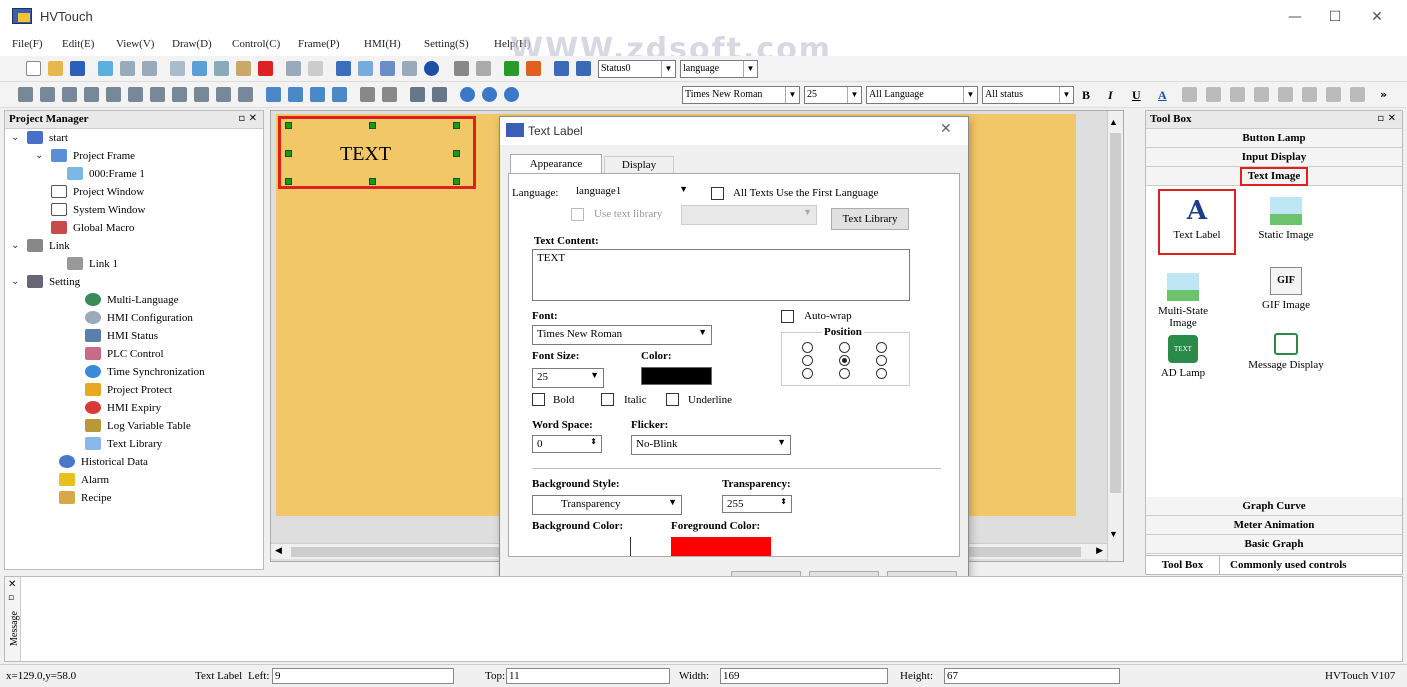 The width and height of the screenshot is (1407, 687). Describe the element at coordinates (511, 94) in the screenshot. I see `zoom-fit-icon` at that location.